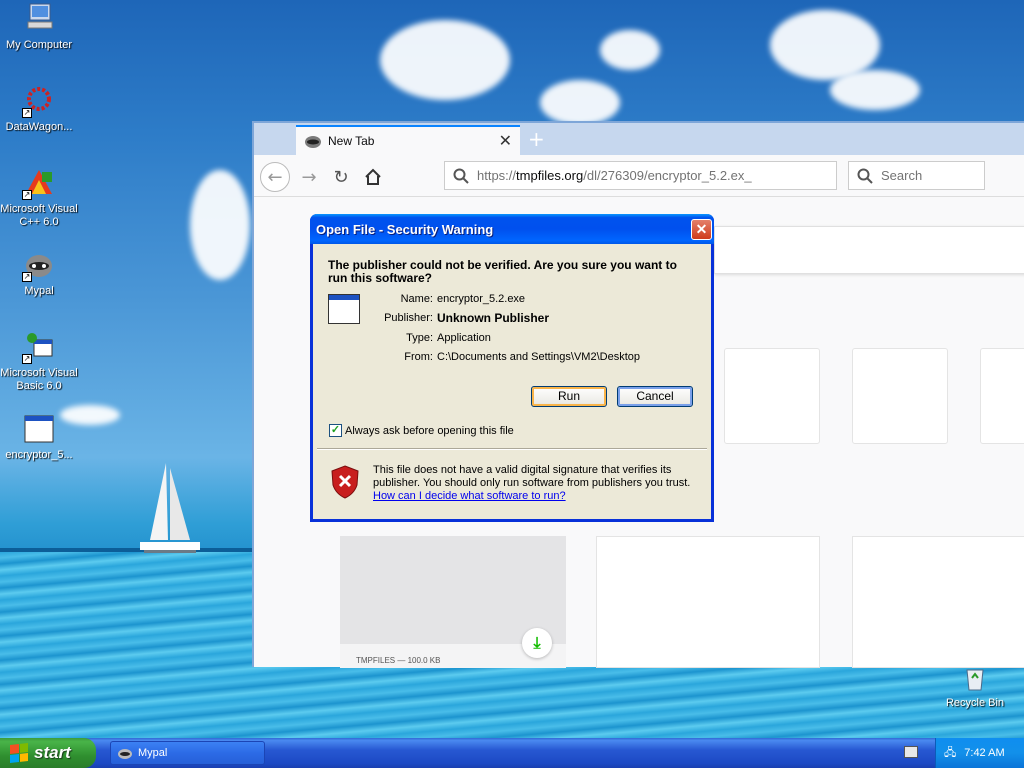 This screenshot has height=768, width=1024. I want to click on page-search-box, so click(869, 250).